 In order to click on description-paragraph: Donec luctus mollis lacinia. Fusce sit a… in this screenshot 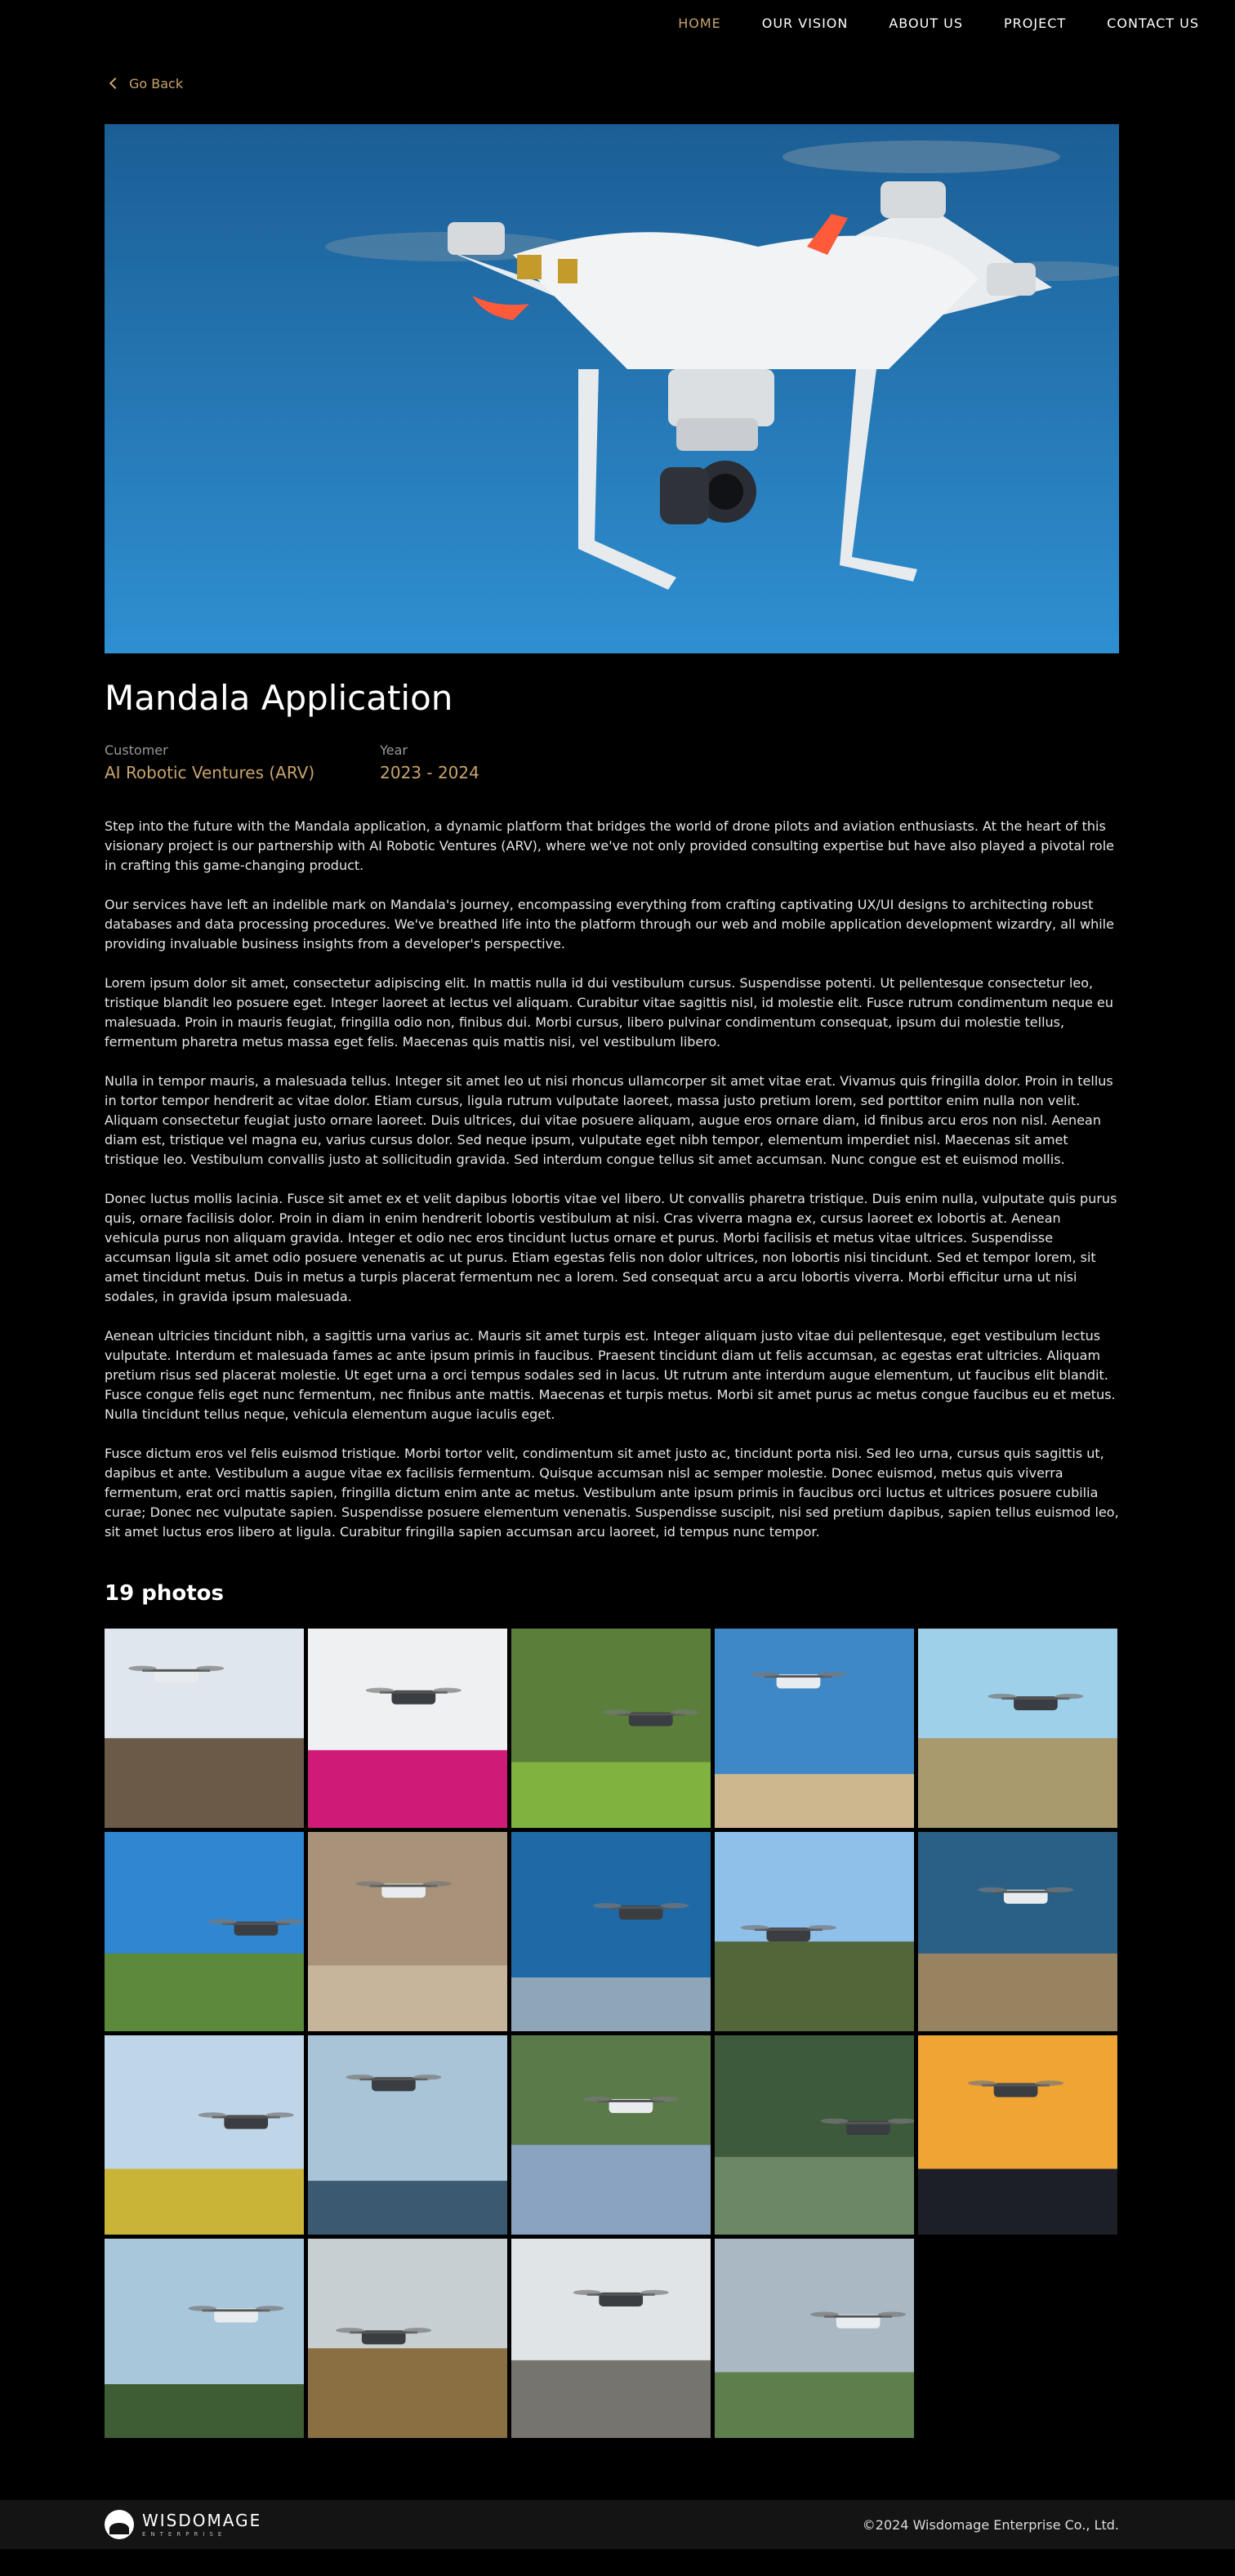, I will do `click(611, 1247)`.